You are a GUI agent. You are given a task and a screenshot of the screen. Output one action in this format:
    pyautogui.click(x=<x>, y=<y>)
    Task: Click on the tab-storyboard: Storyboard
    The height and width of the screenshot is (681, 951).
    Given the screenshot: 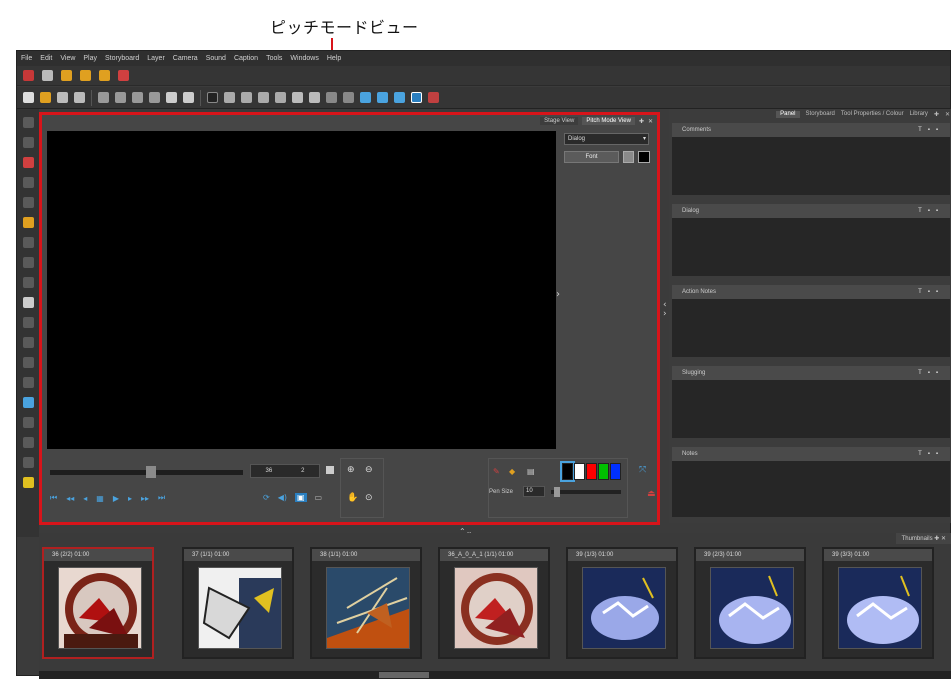 What is the action you would take?
    pyautogui.click(x=820, y=114)
    